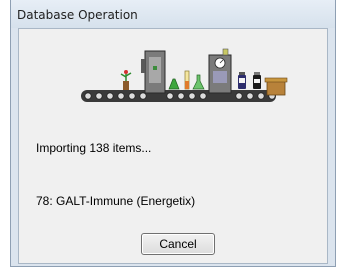  What do you see at coordinates (116, 201) in the screenshot?
I see `current-item-text: 78: GALT-Immune (Energetix)` at bounding box center [116, 201].